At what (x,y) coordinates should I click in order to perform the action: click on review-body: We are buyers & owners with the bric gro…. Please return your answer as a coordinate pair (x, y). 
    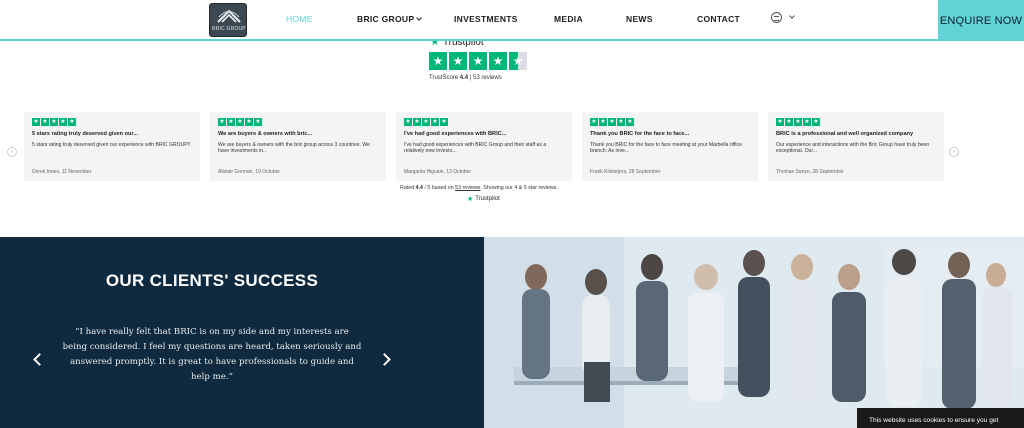
    Looking at the image, I should click on (294, 148).